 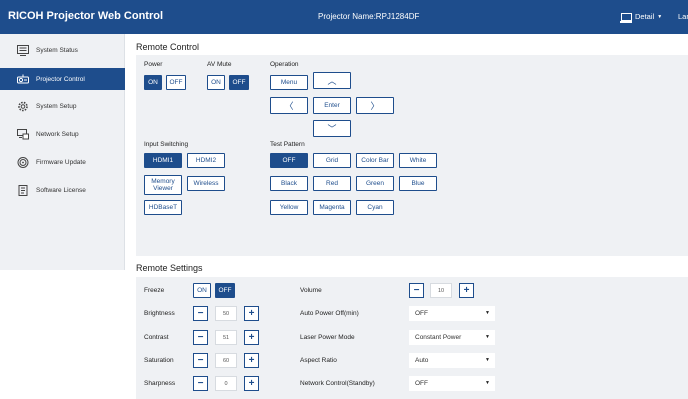 I want to click on network-control-value: OFF, so click(x=421, y=383).